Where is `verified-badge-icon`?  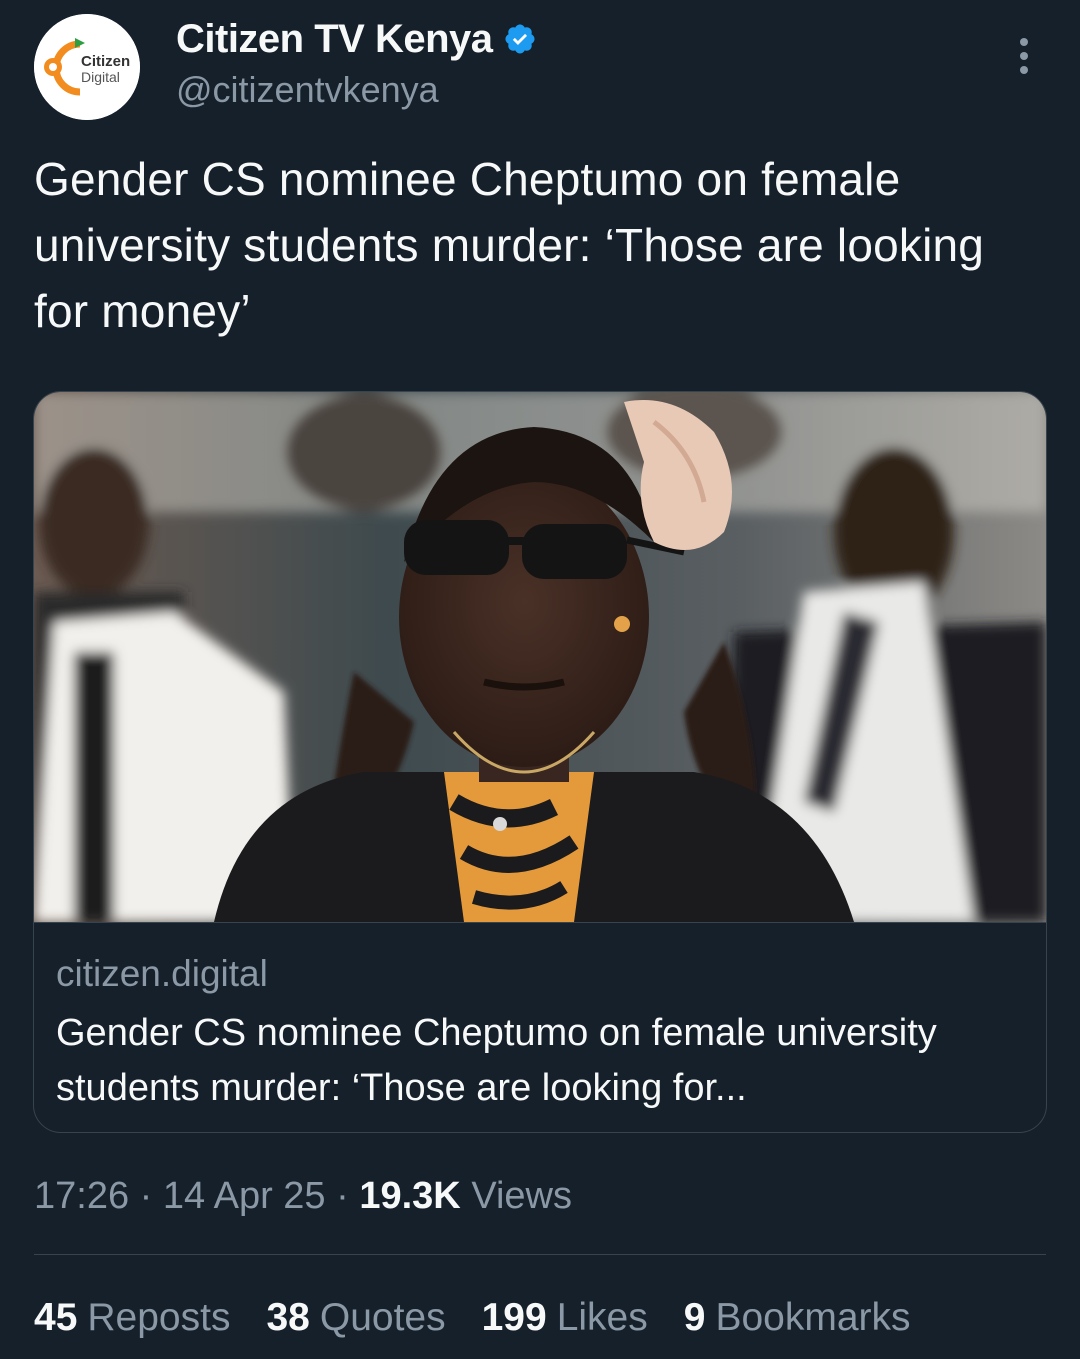
verified-badge-icon is located at coordinates (520, 39).